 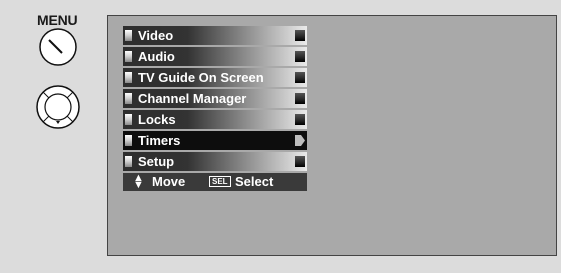 What do you see at coordinates (157, 119) in the screenshot?
I see `menu-item-label: Locks` at bounding box center [157, 119].